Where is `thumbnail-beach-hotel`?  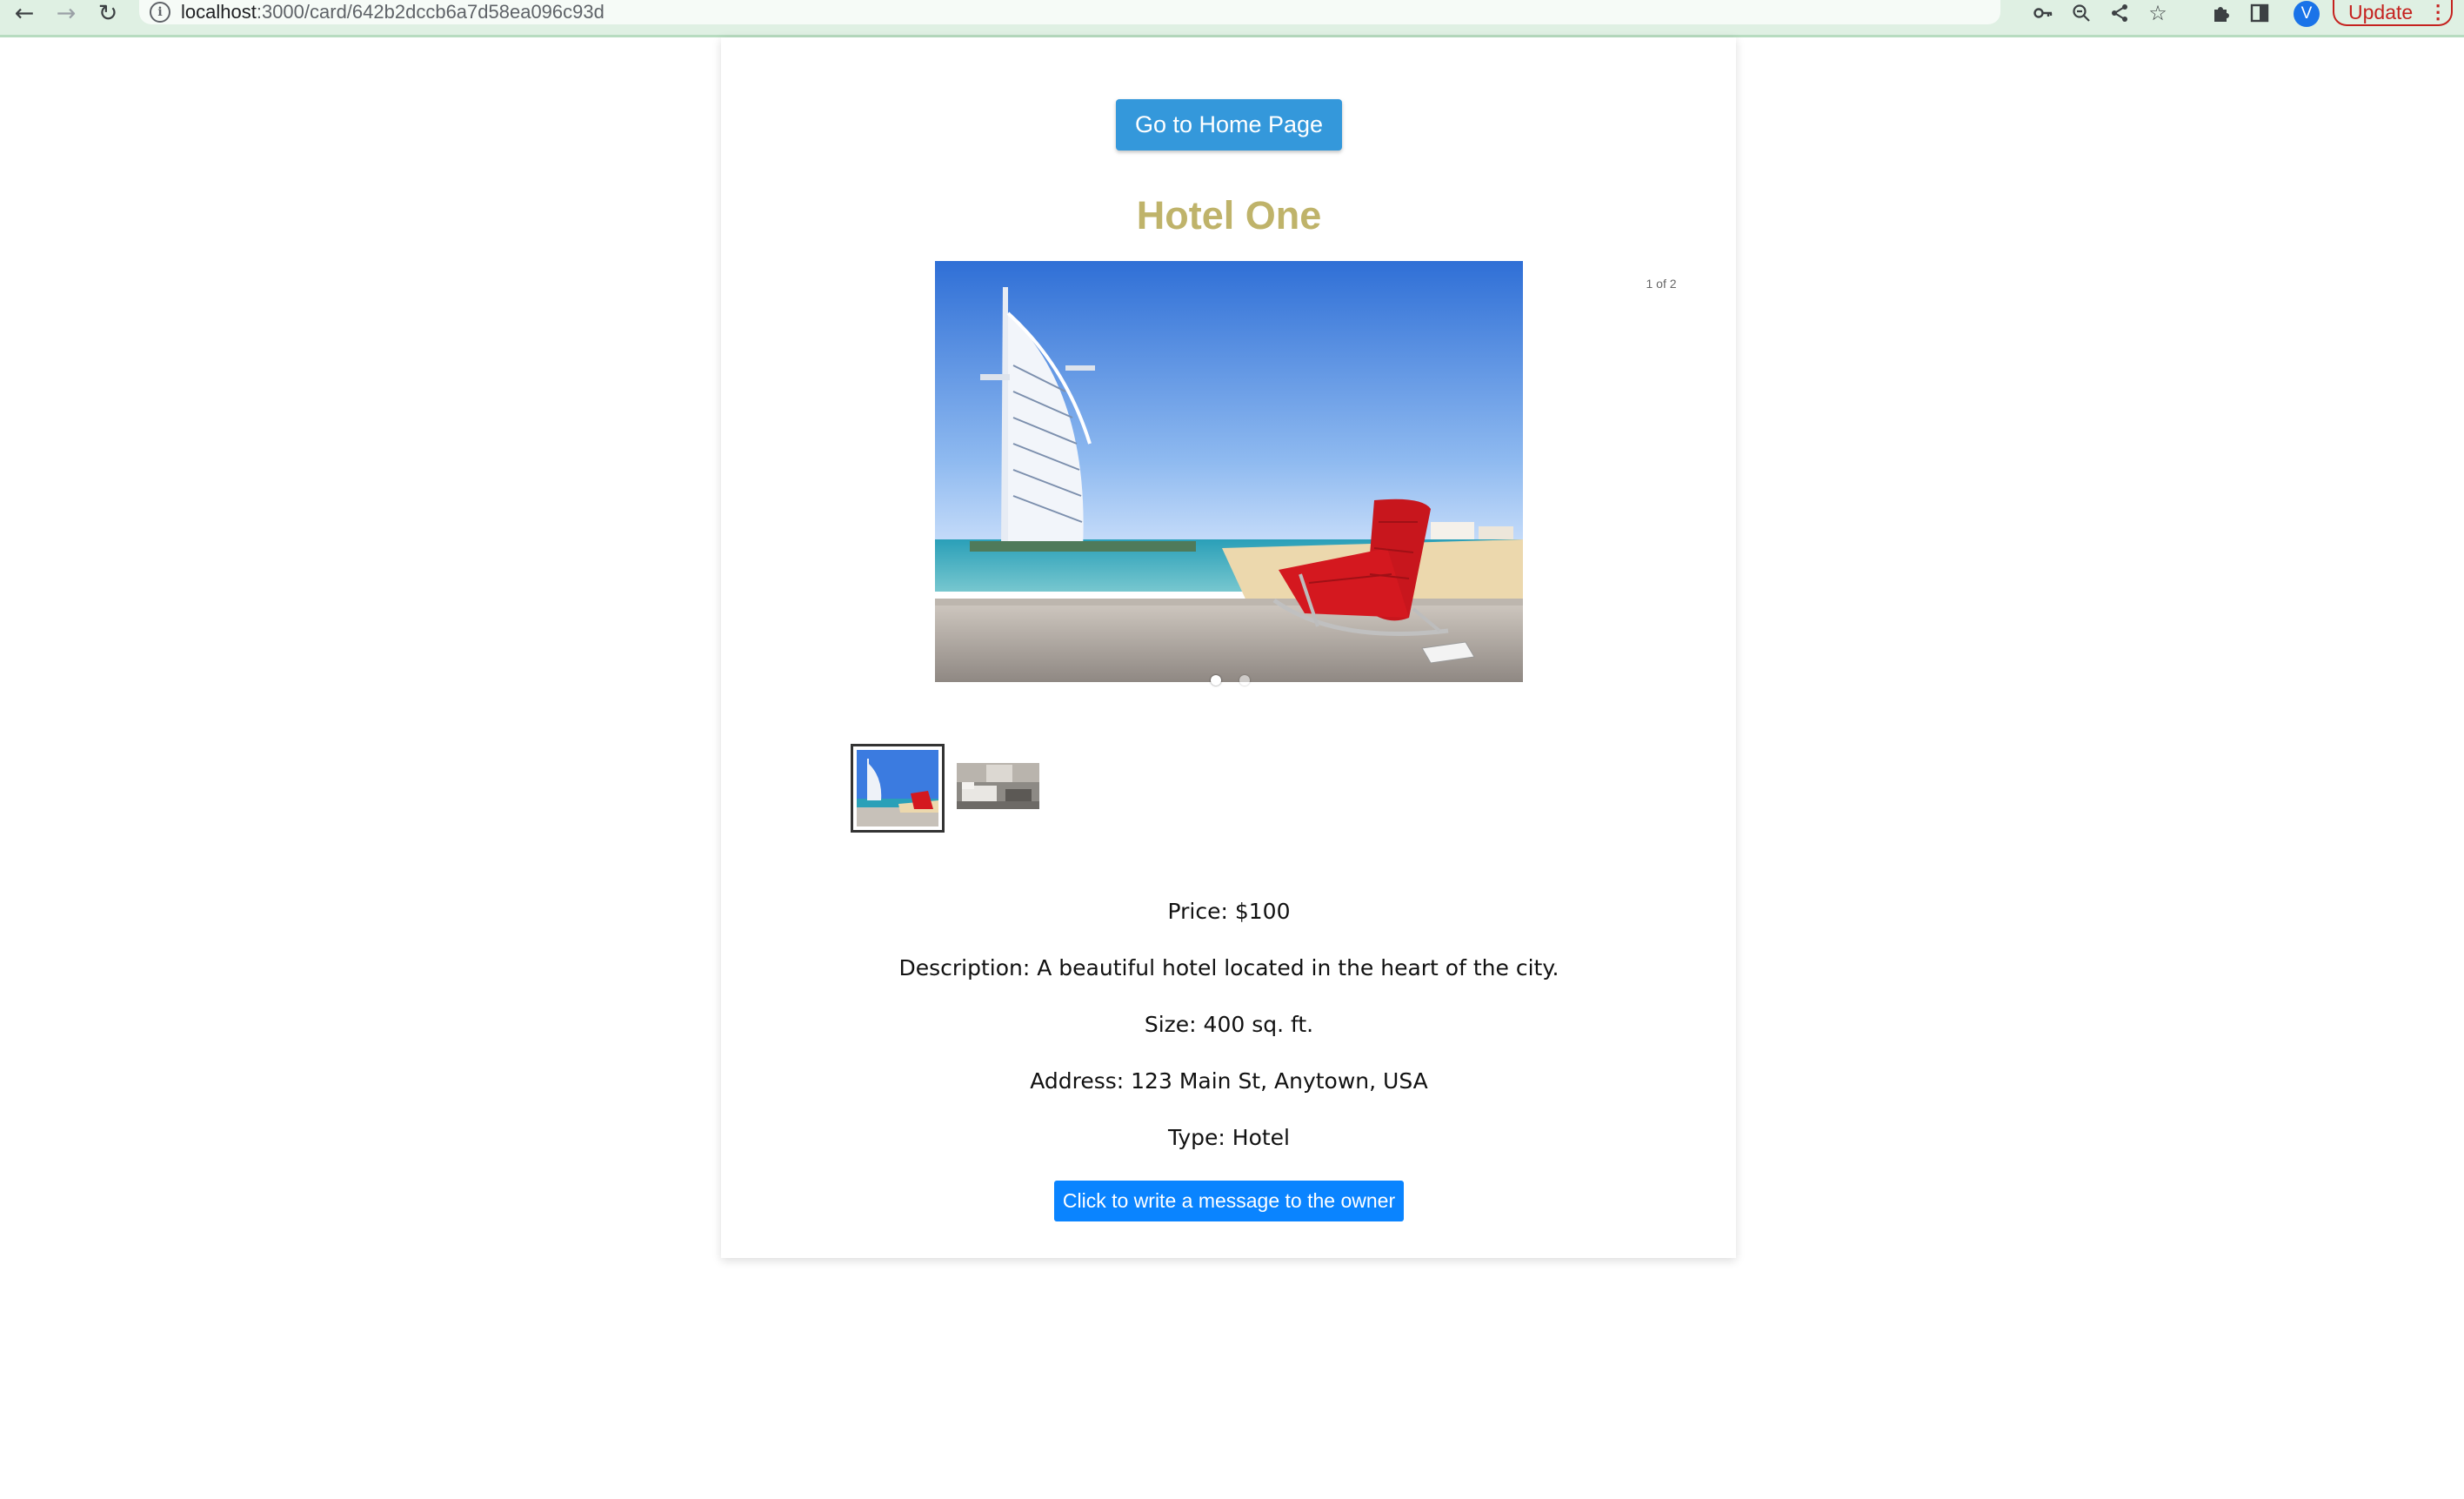 thumbnail-beach-hotel is located at coordinates (898, 788).